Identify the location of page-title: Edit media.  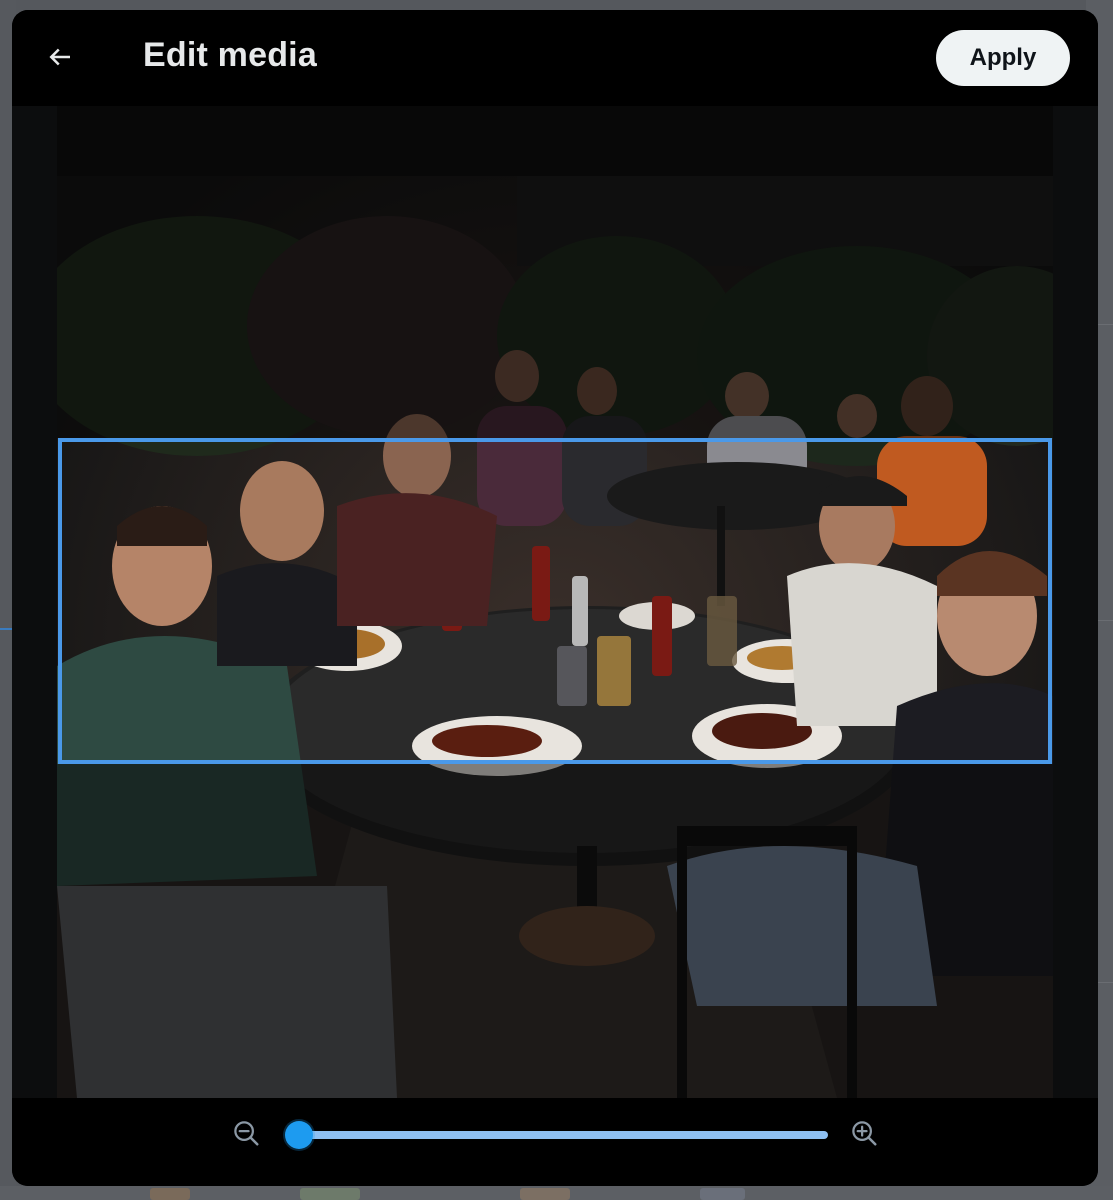
(230, 55).